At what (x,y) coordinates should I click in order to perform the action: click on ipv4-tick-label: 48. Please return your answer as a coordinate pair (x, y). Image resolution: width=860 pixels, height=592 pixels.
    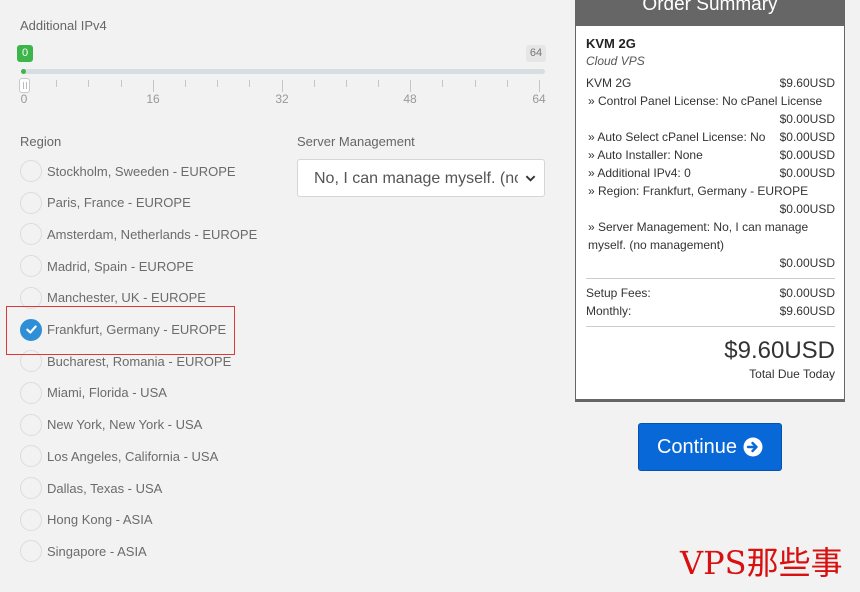
    Looking at the image, I should click on (410, 99).